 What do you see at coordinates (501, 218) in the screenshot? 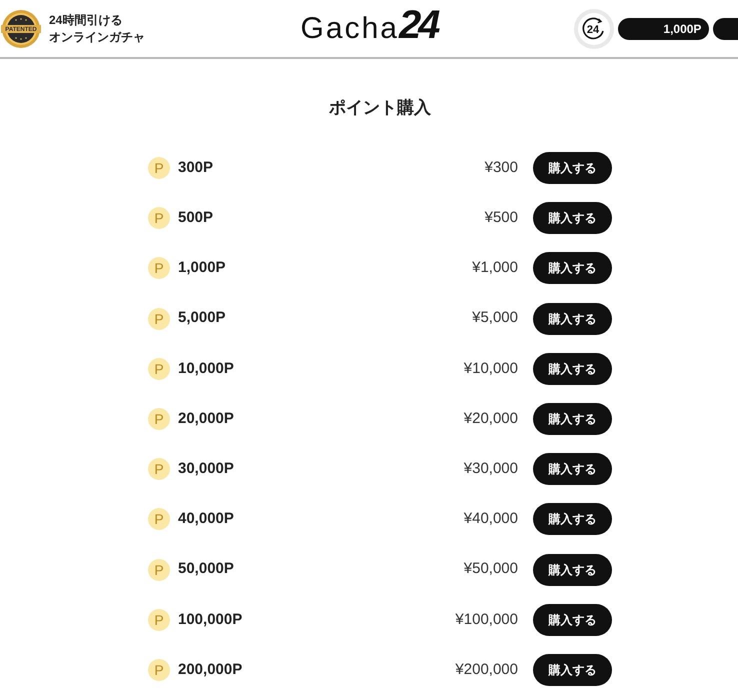
I see `price-text: ¥500` at bounding box center [501, 218].